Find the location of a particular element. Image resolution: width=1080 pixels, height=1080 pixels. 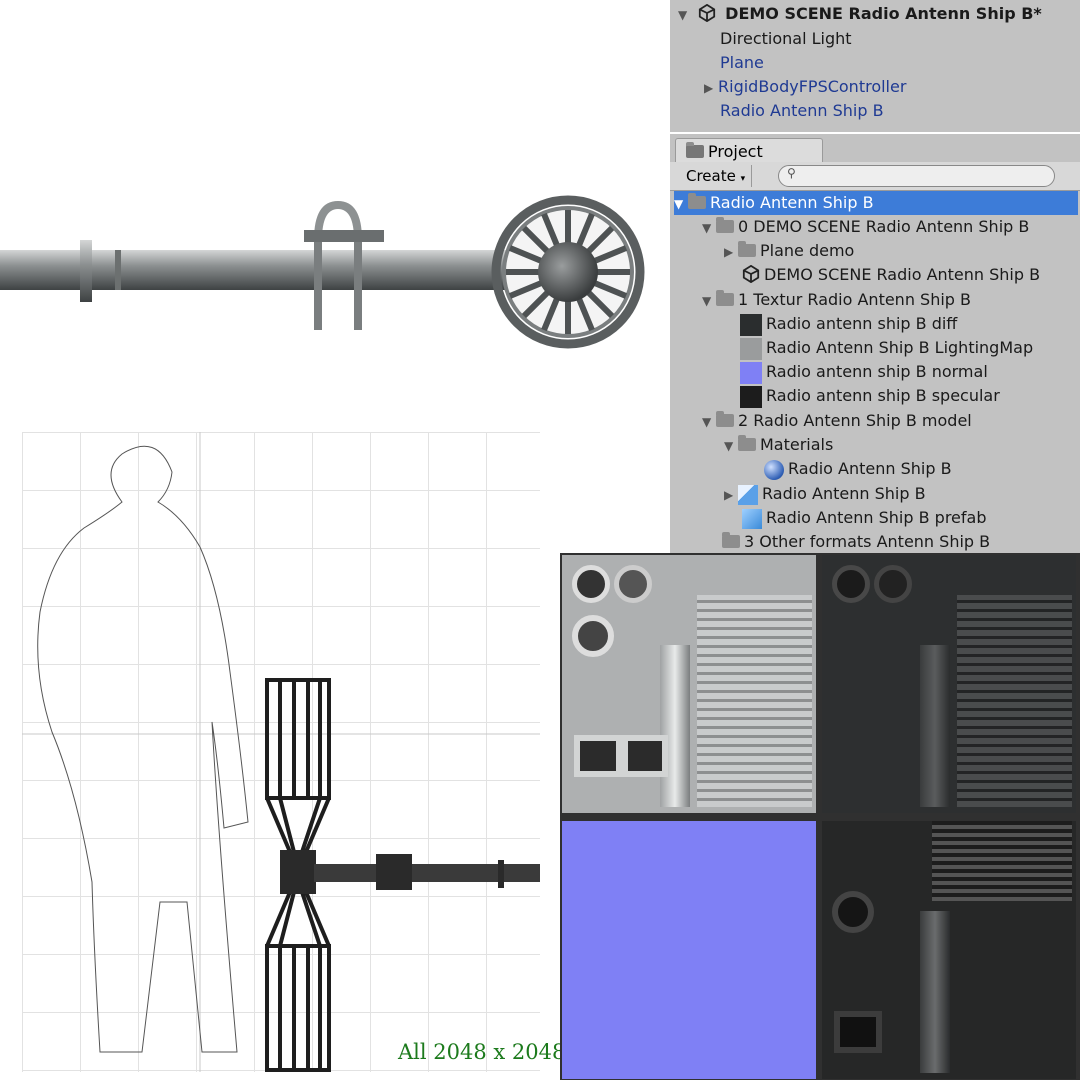

project-toolbar: Create ▾ ⚲ is located at coordinates (875, 176).